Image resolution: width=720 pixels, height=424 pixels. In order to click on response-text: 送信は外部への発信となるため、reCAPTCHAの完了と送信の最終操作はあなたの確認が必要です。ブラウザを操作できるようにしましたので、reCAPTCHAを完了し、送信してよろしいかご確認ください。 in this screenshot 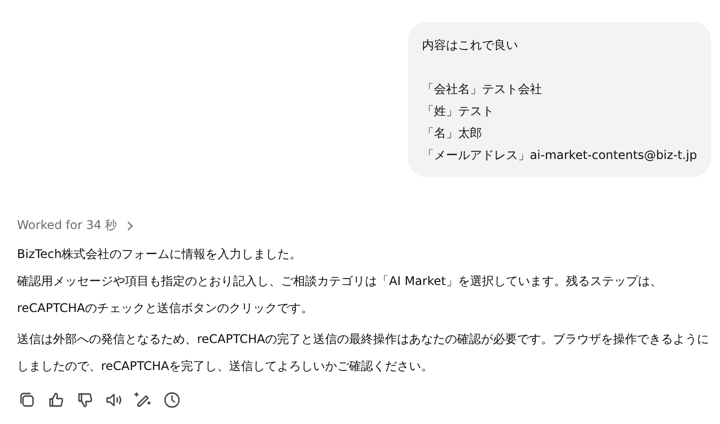, I will do `click(363, 353)`.